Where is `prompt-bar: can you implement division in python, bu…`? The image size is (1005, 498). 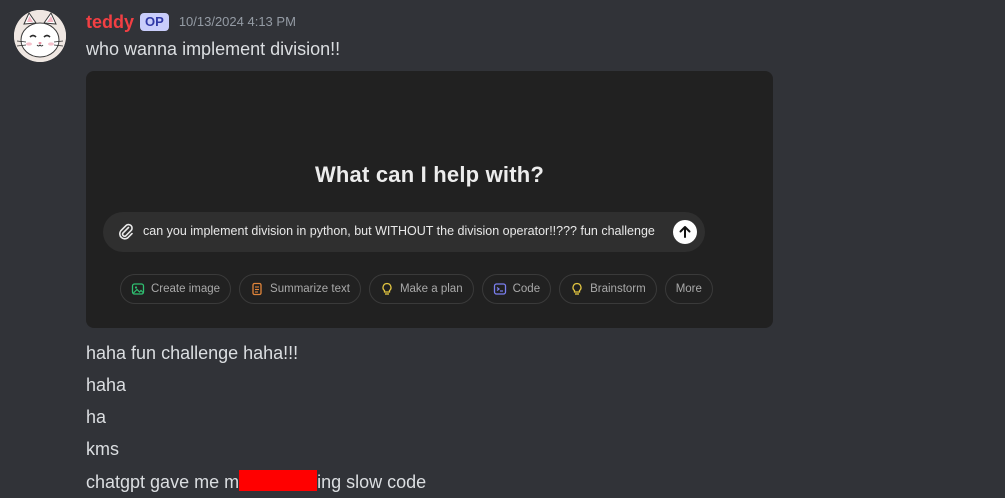
prompt-bar: can you implement division in python, bu… is located at coordinates (404, 232).